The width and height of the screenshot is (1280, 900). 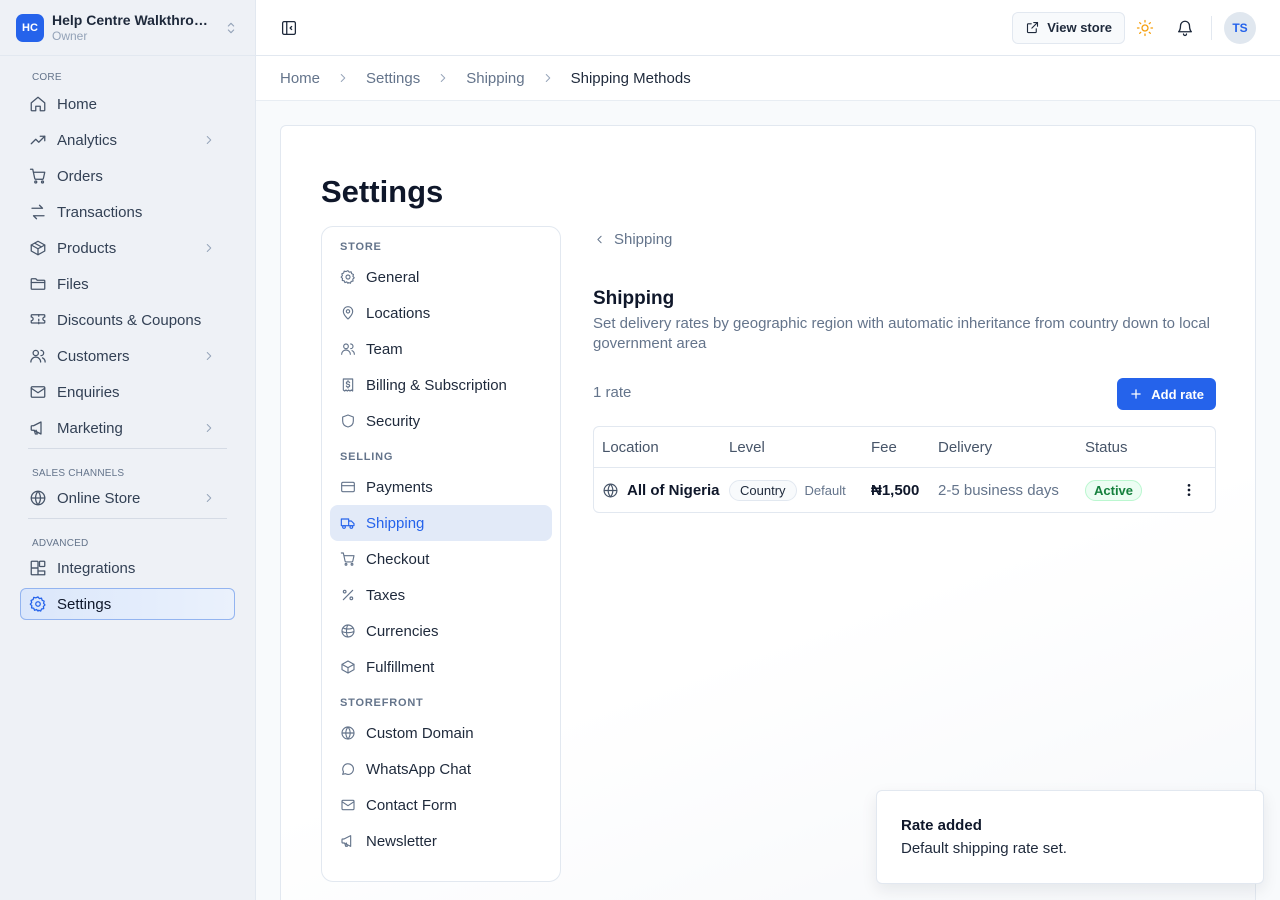 I want to click on coins-icon, so click(x=348, y=631).